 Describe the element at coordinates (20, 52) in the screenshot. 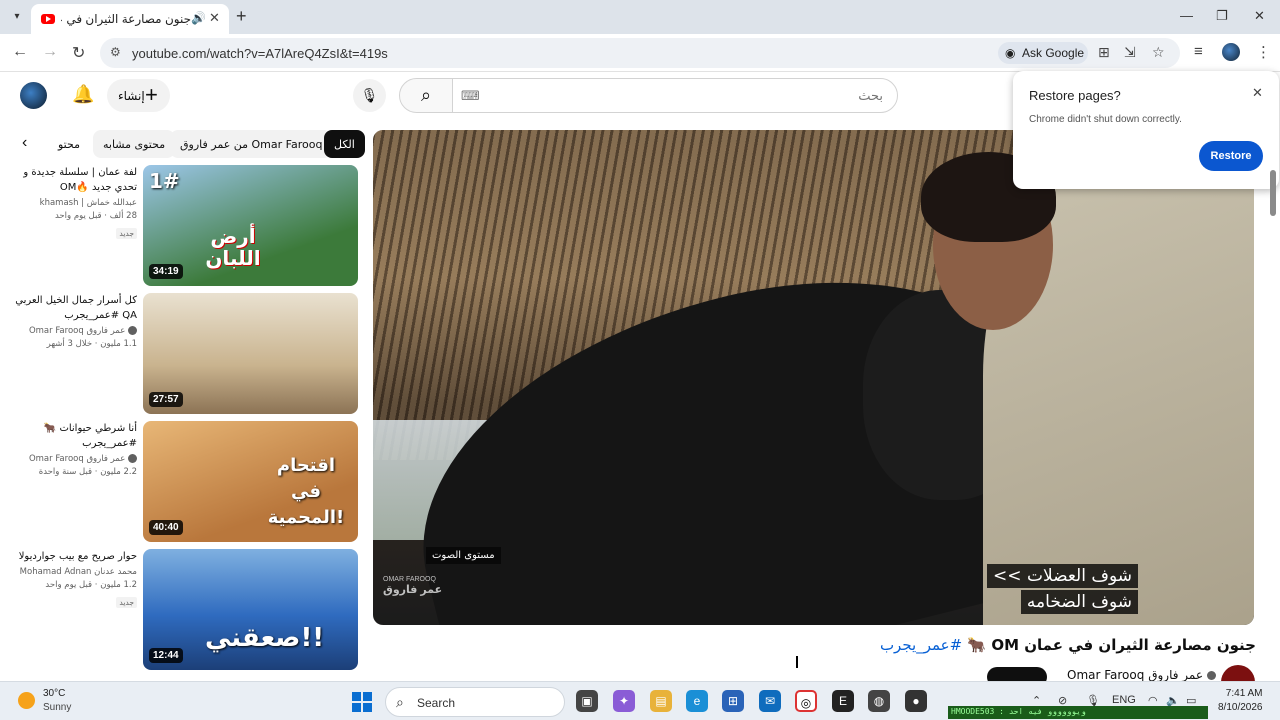

I see `back-icon: ←` at that location.